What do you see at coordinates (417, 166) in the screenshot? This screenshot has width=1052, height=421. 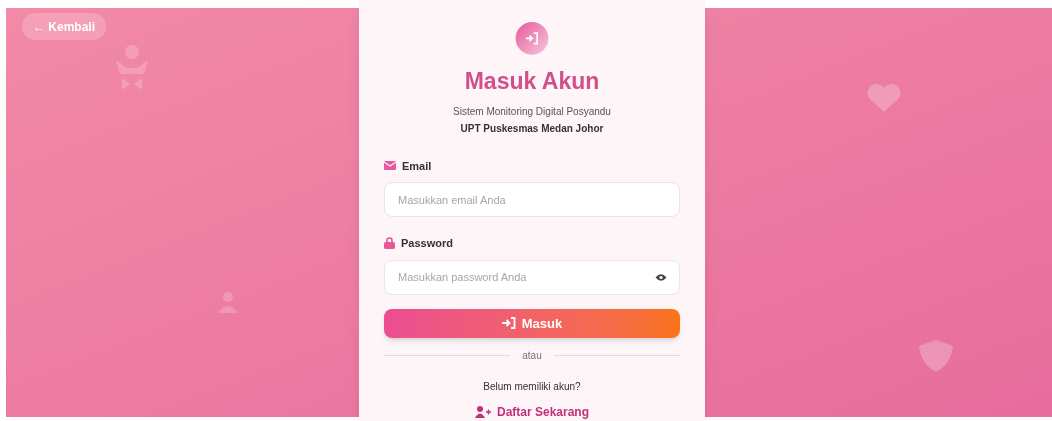 I see `field-label: Email` at bounding box center [417, 166].